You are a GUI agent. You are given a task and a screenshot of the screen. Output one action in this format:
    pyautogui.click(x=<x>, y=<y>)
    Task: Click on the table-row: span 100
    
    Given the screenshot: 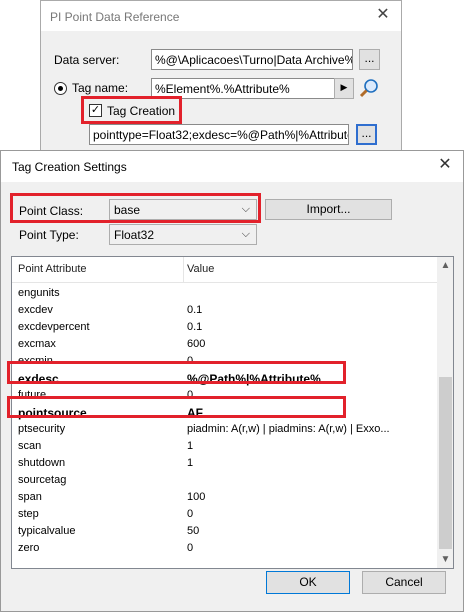 What is the action you would take?
    pyautogui.click(x=224, y=497)
    